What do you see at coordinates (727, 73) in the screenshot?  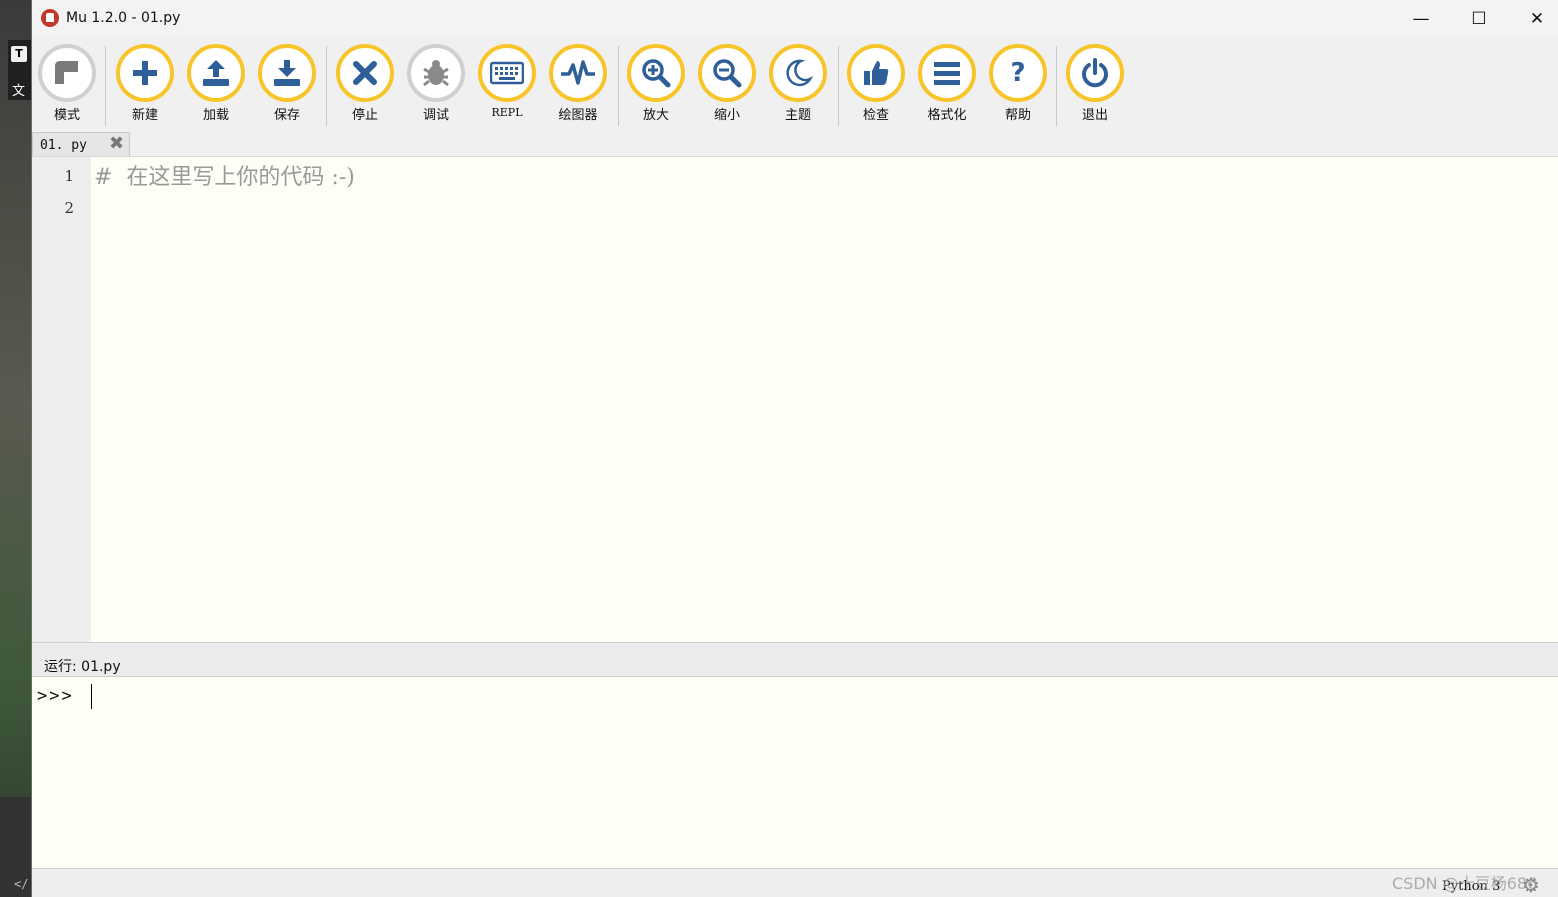 I see `zoom-out-icon` at bounding box center [727, 73].